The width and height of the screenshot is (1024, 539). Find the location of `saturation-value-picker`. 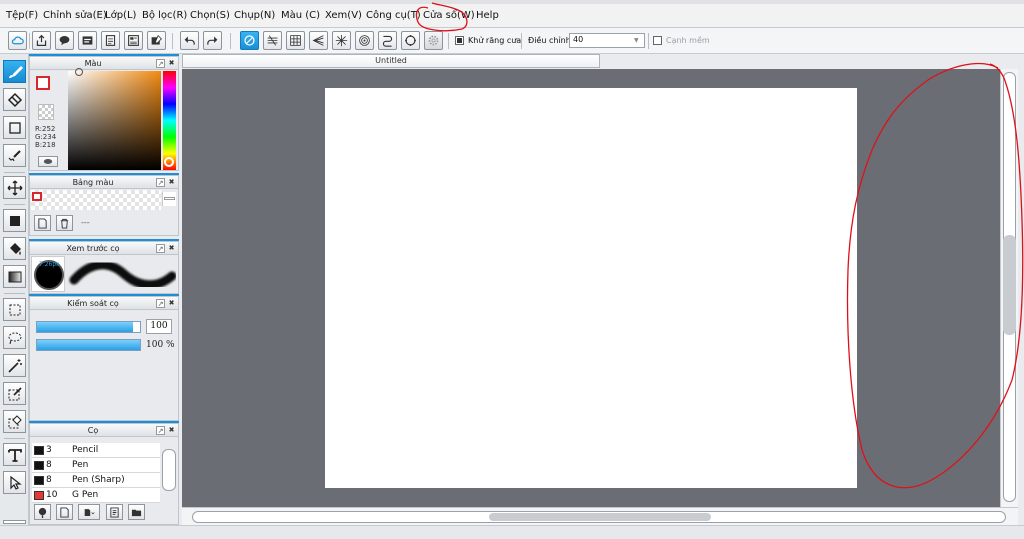

saturation-value-picker is located at coordinates (114, 119).